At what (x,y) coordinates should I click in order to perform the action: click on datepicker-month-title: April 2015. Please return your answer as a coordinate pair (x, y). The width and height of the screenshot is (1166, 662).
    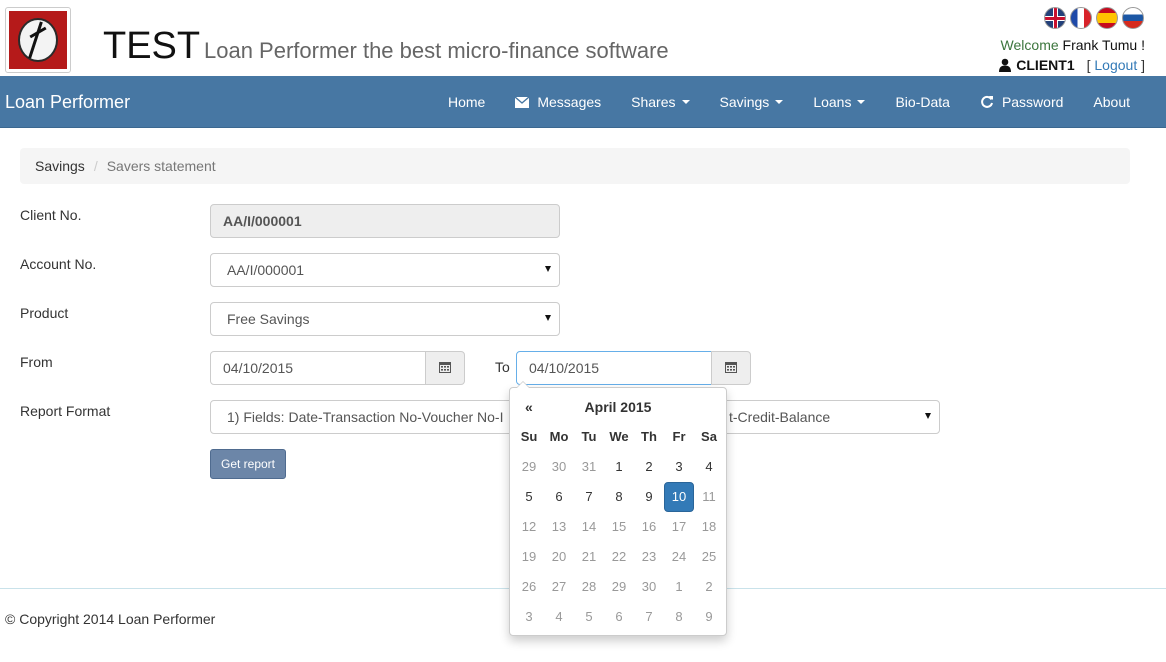
    Looking at the image, I should click on (618, 407).